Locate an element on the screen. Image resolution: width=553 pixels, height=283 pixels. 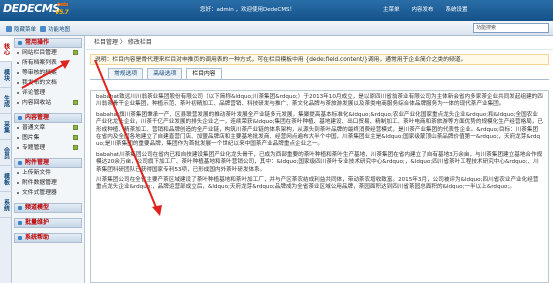
nav-content-publish: 内容发布 is located at coordinates (423, 9).